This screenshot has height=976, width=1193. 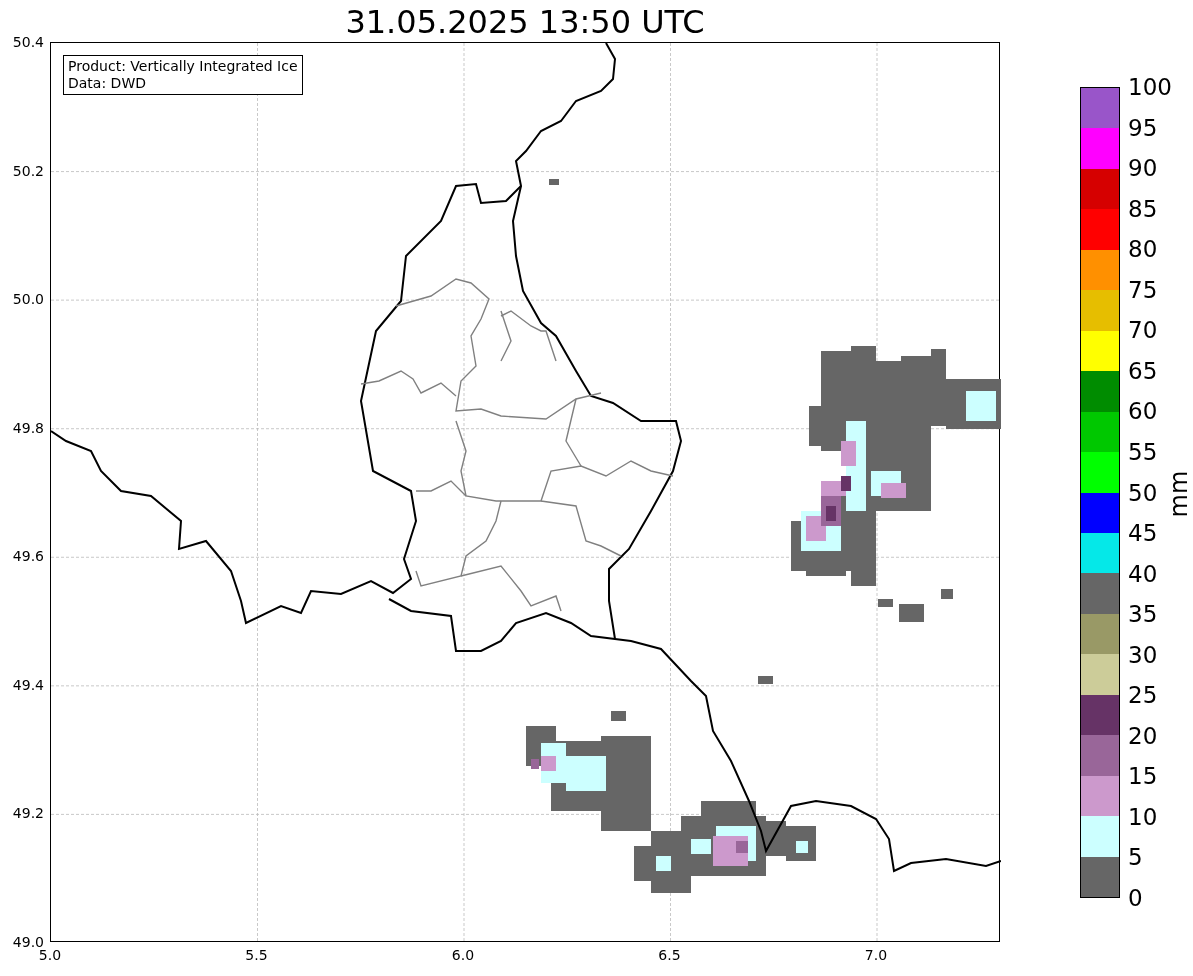 What do you see at coordinates (1143, 411) in the screenshot?
I see `colorbar-tick-label: 60` at bounding box center [1143, 411].